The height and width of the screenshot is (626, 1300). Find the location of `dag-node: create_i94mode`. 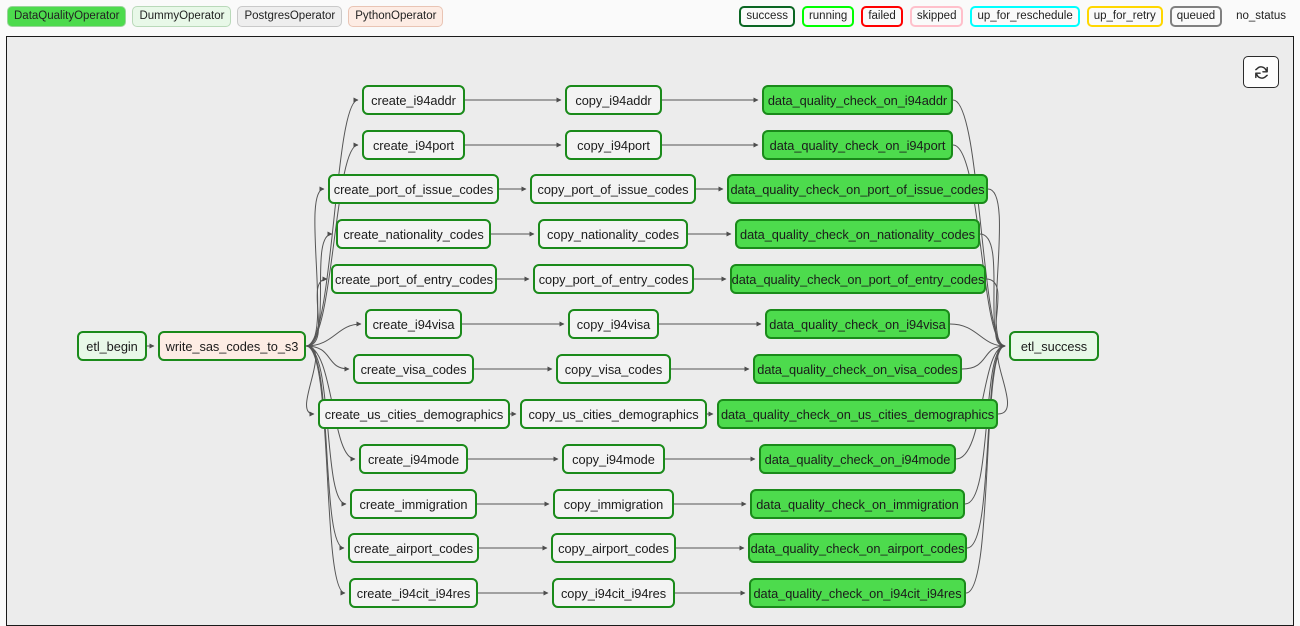

dag-node: create_i94mode is located at coordinates (413, 459).